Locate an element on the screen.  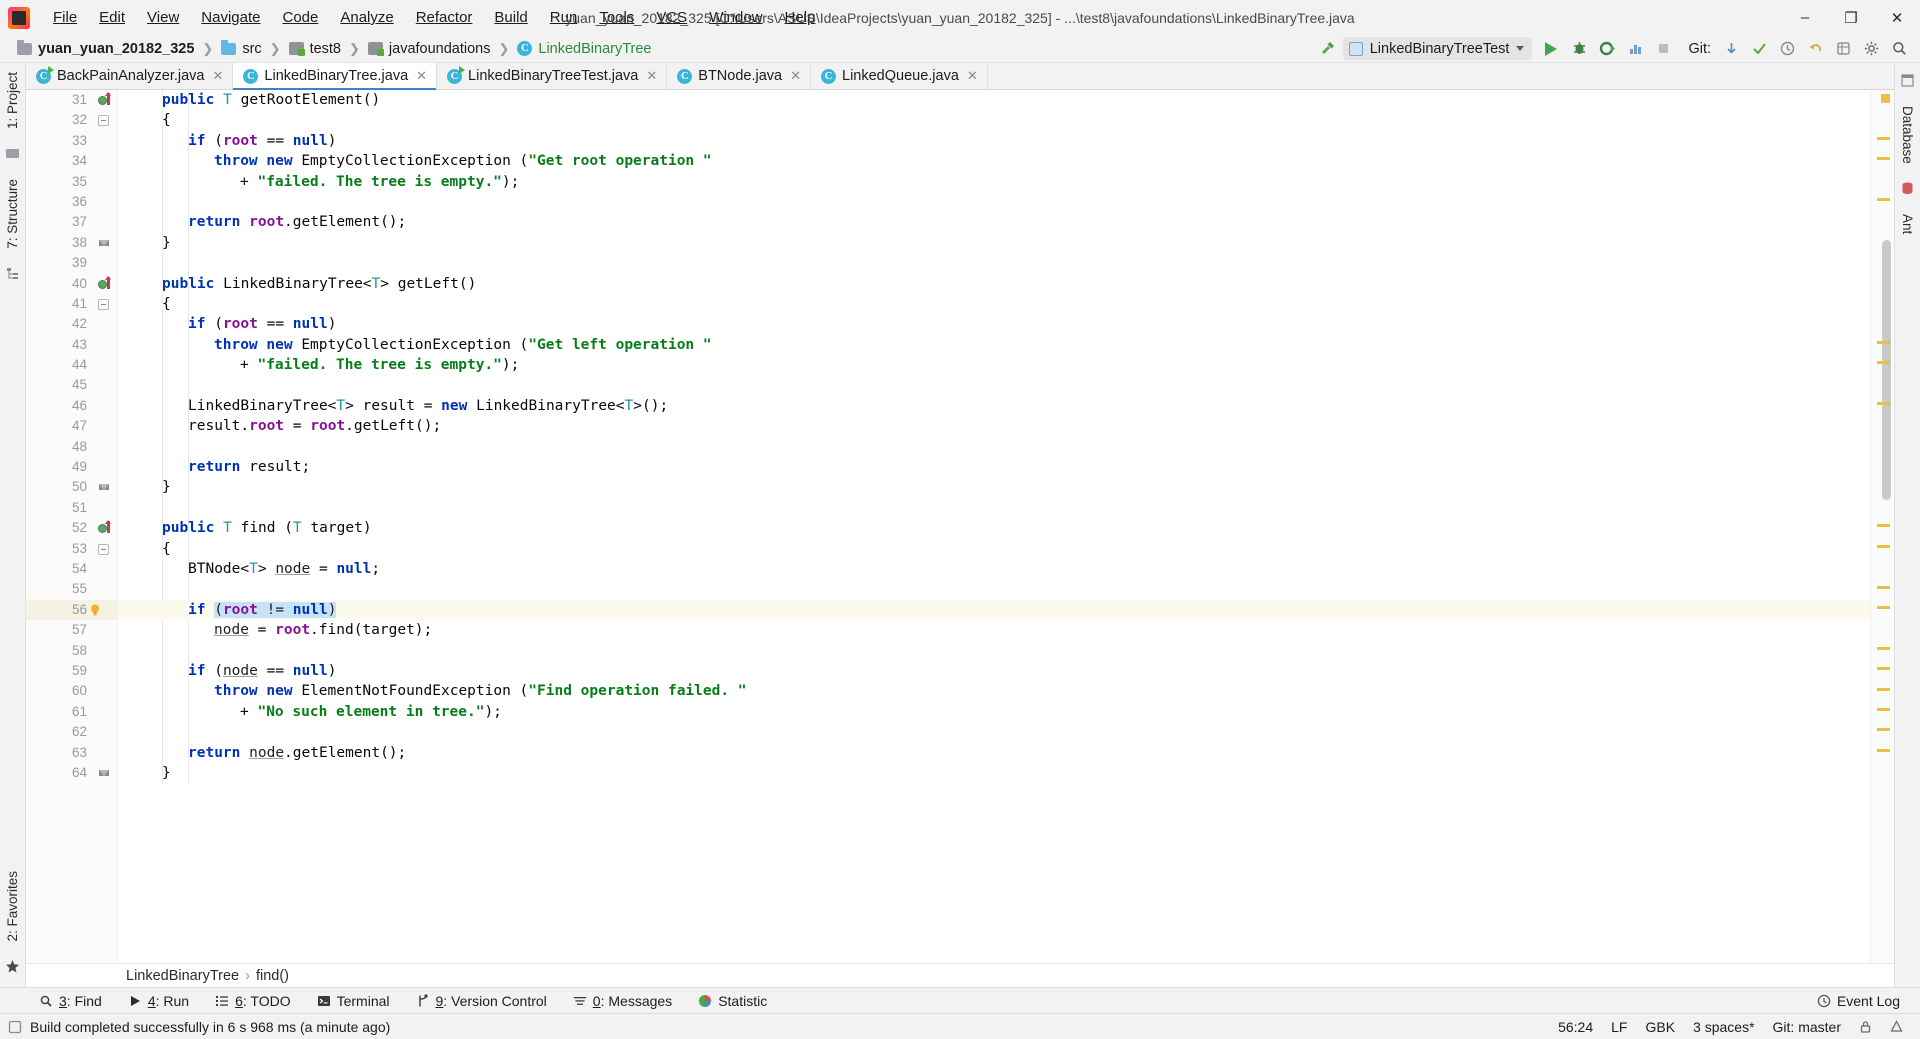
line-number: 40 is located at coordinates (71, 284).